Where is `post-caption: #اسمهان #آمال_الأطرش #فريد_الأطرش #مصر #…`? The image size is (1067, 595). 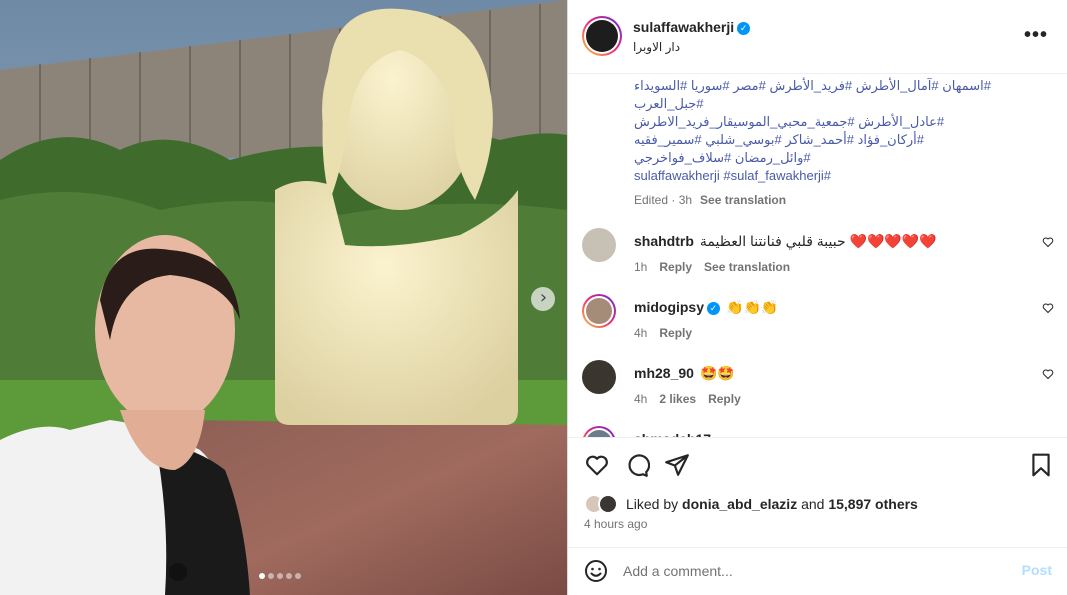 post-caption: #اسمهان #آمال_الأطرش #فريد_الأطرش #مصر #… is located at coordinates (824, 143).